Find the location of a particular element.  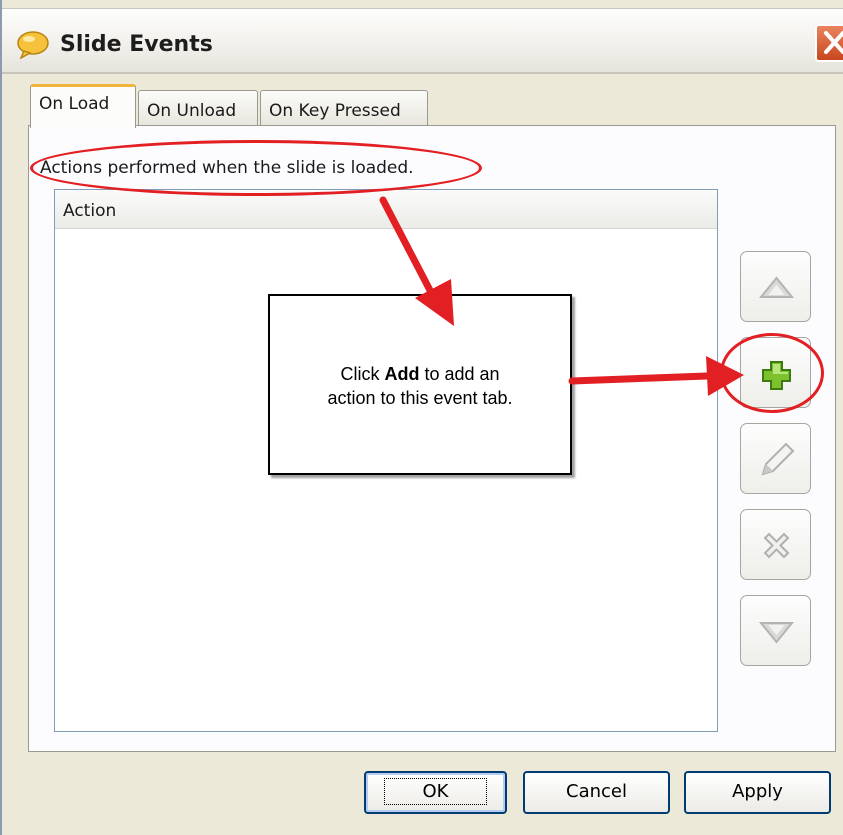

pencil-icon is located at coordinates (778, 459).